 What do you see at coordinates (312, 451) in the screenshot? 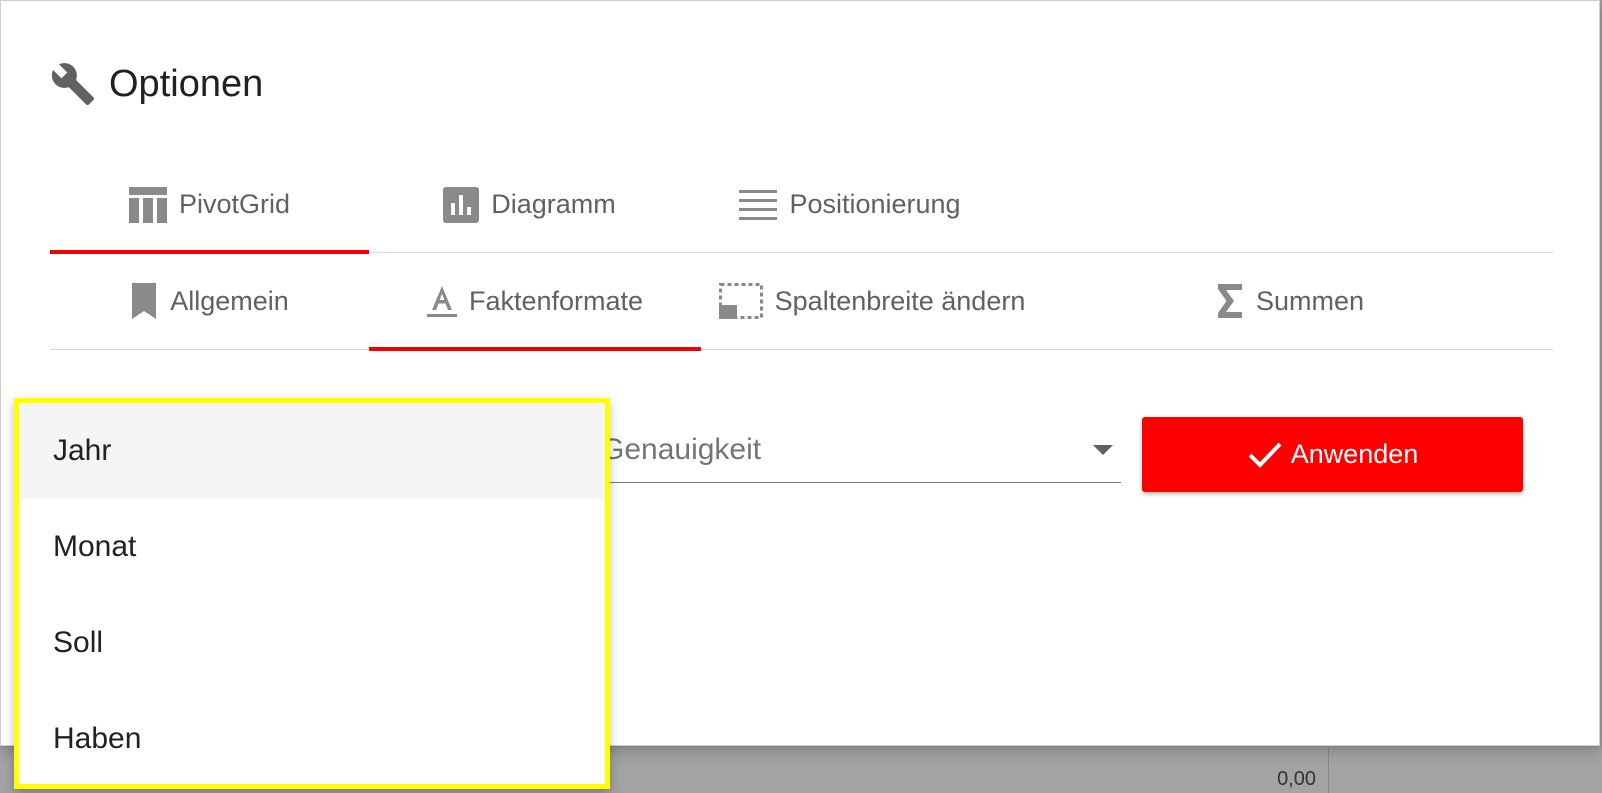
I see `dropdown-option-jahr: Jahr` at bounding box center [312, 451].